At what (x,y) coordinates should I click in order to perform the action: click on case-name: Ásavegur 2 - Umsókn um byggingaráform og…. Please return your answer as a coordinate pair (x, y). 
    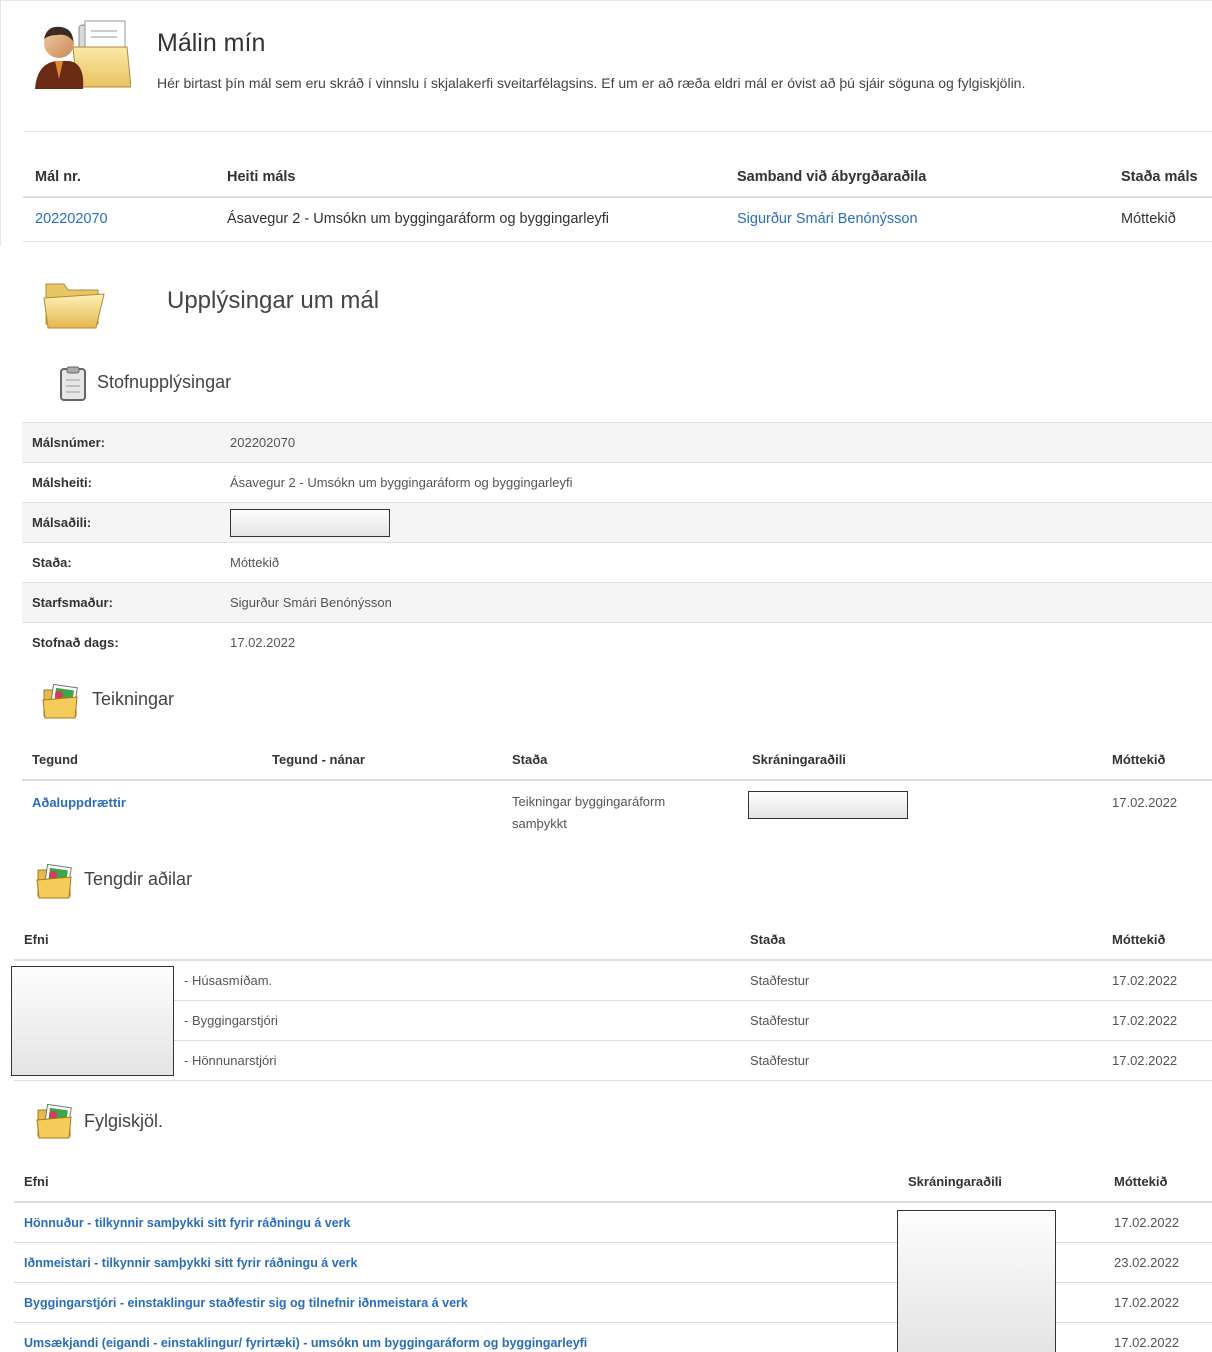
    Looking at the image, I should click on (470, 219).